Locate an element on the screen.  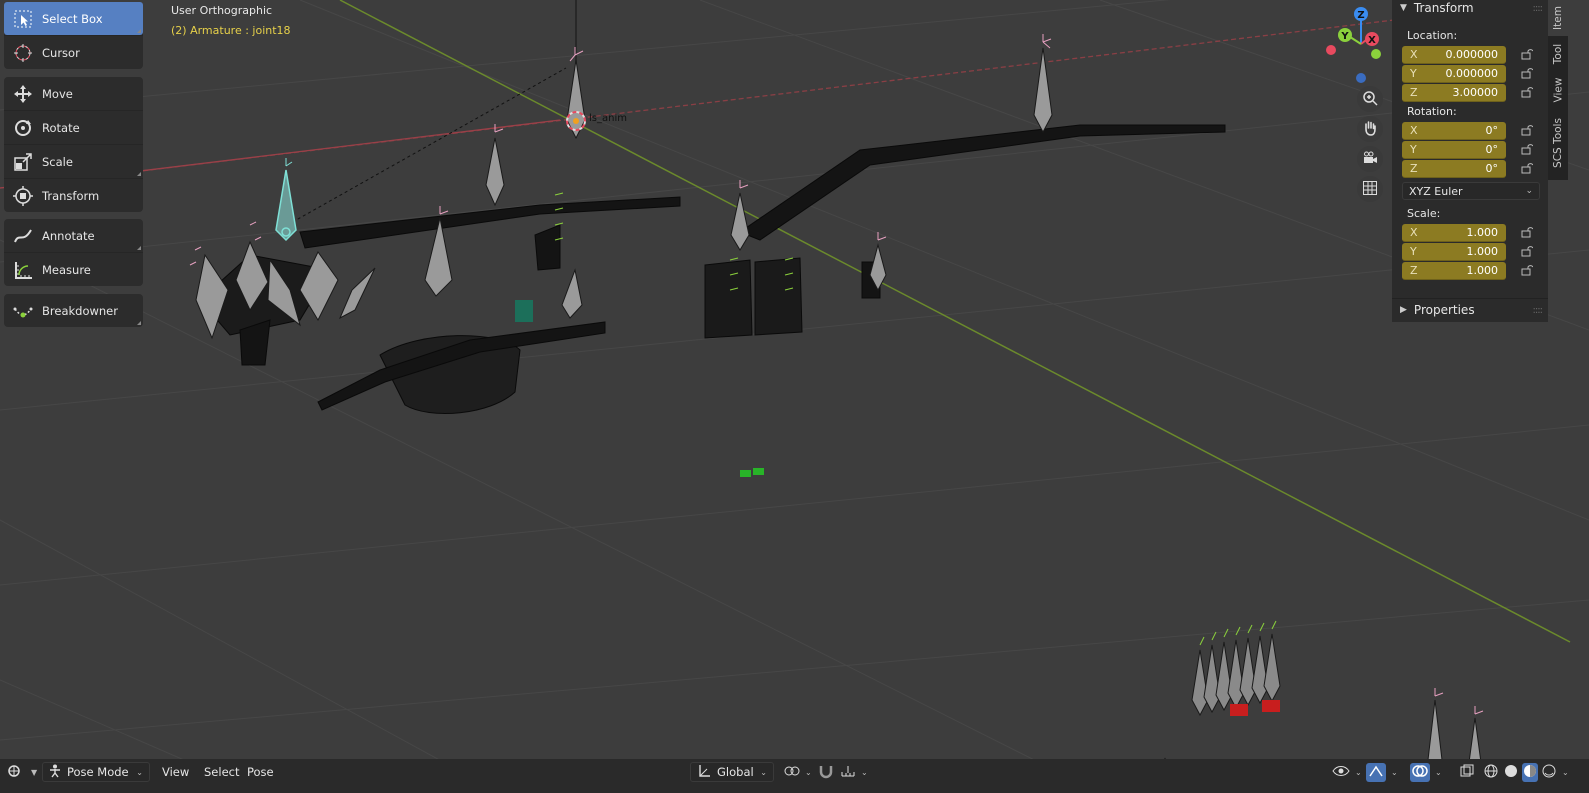
pivot-point-dropdown: ⌄ is located at coordinates (798, 772).